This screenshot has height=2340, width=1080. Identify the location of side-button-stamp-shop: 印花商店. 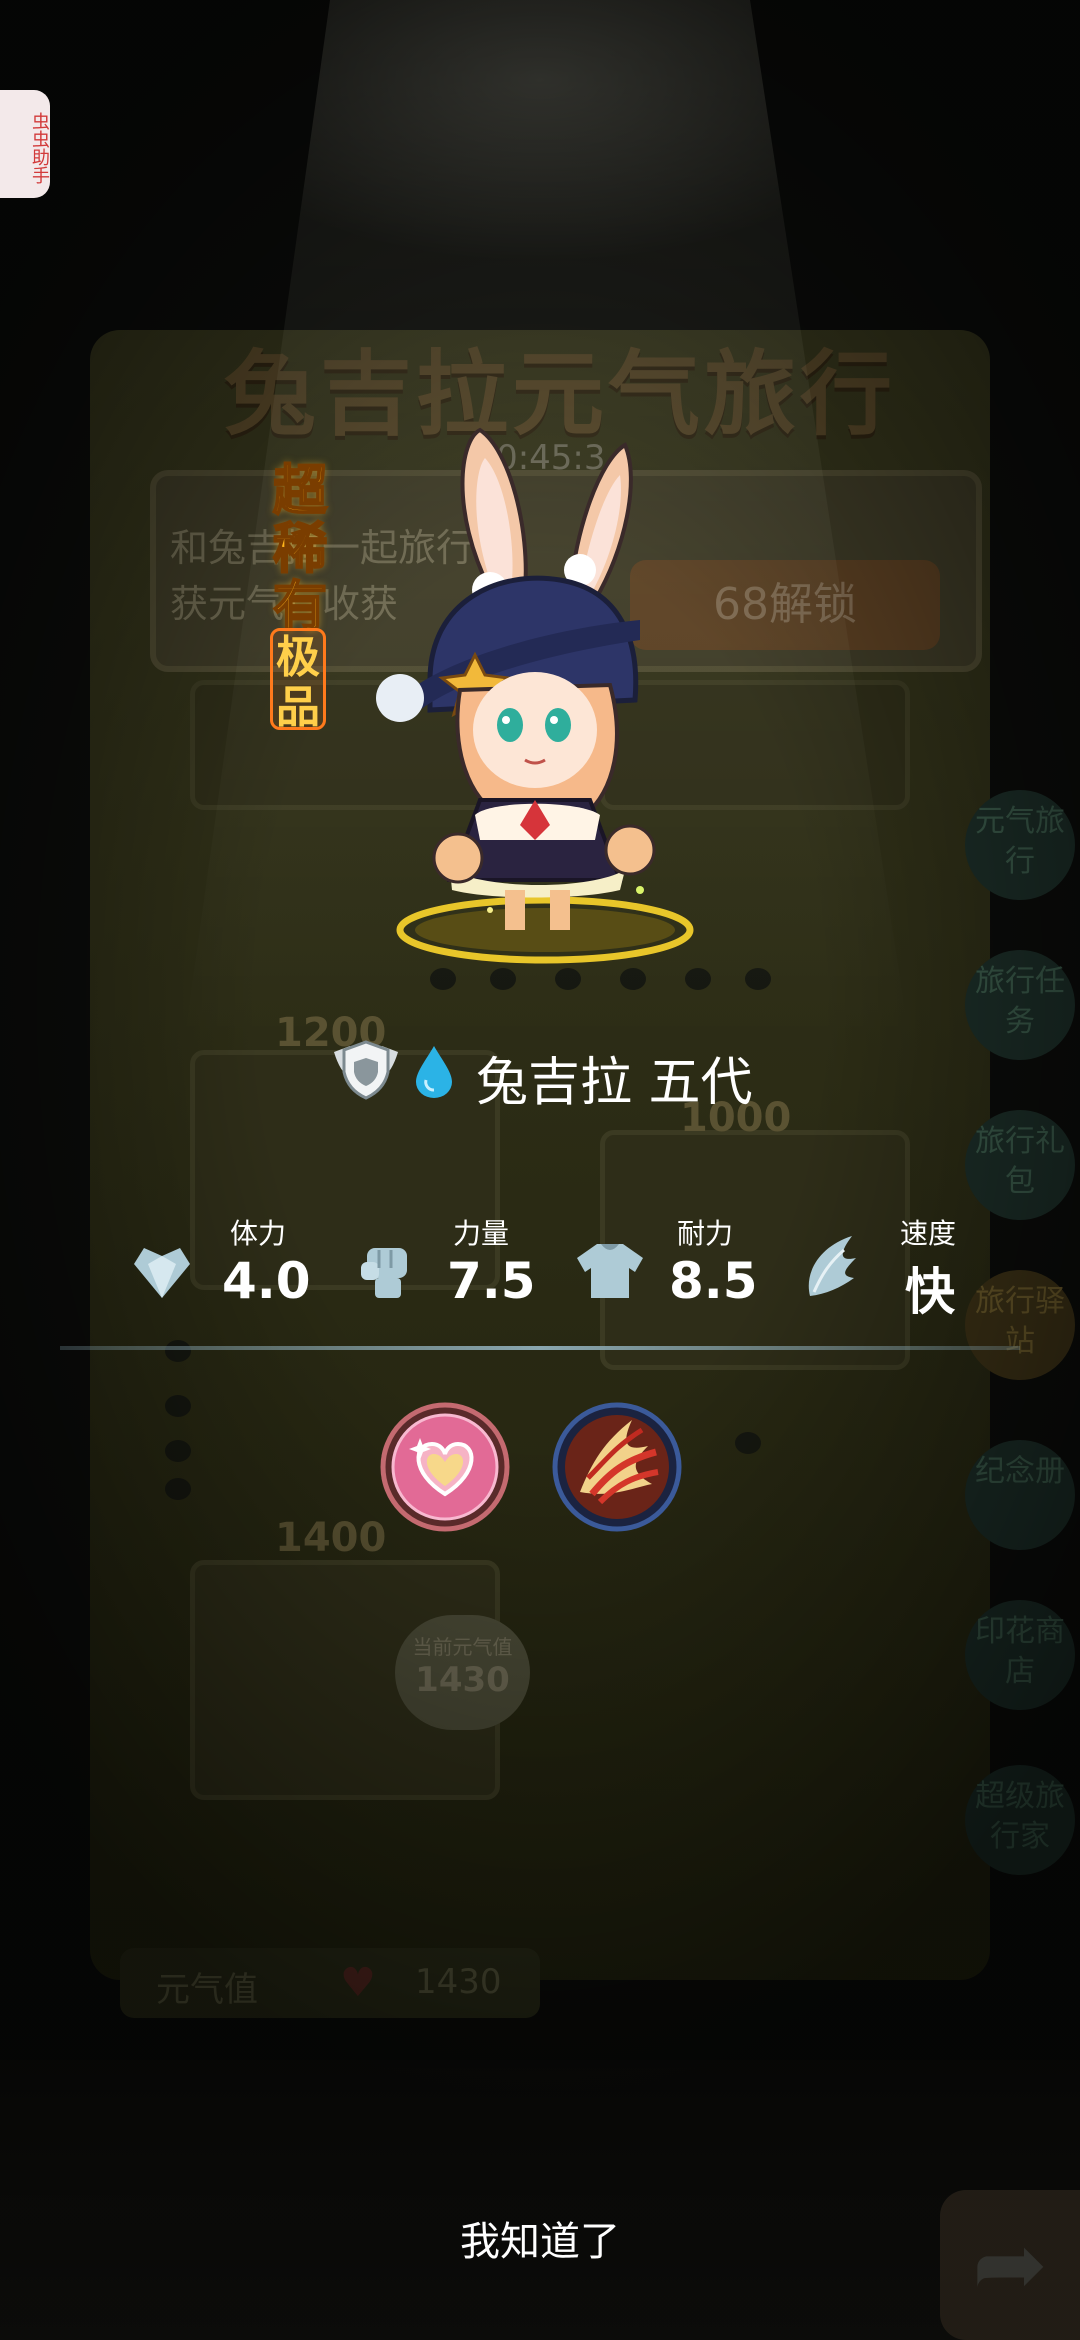
(1020, 1655).